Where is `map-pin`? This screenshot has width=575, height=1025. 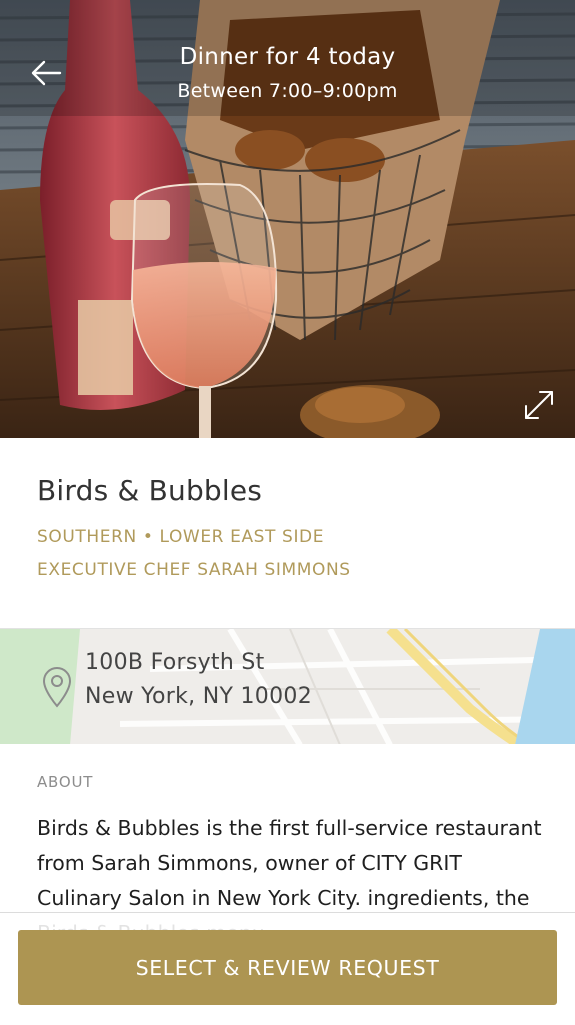
map-pin is located at coordinates (57, 687).